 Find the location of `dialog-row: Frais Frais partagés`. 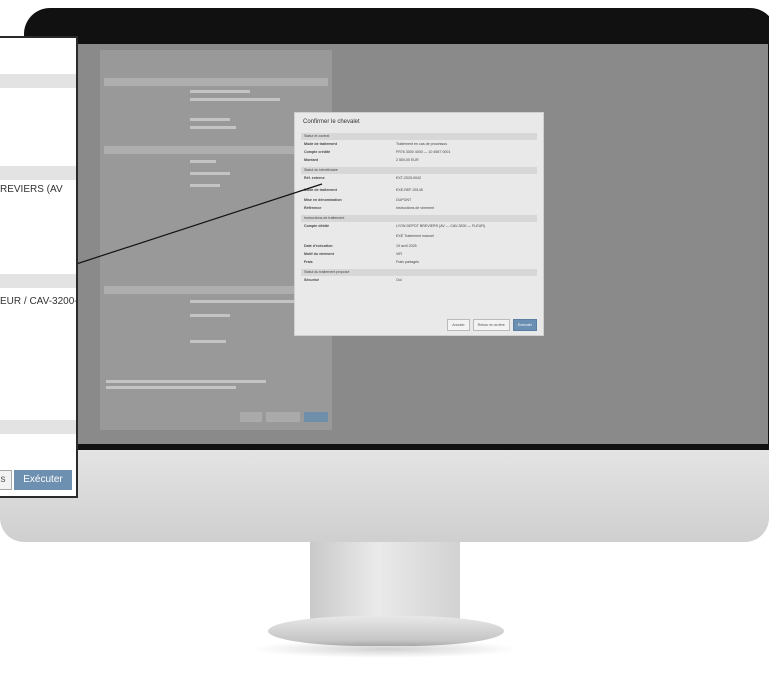

dialog-row: Frais Frais partagés is located at coordinates (361, 262).